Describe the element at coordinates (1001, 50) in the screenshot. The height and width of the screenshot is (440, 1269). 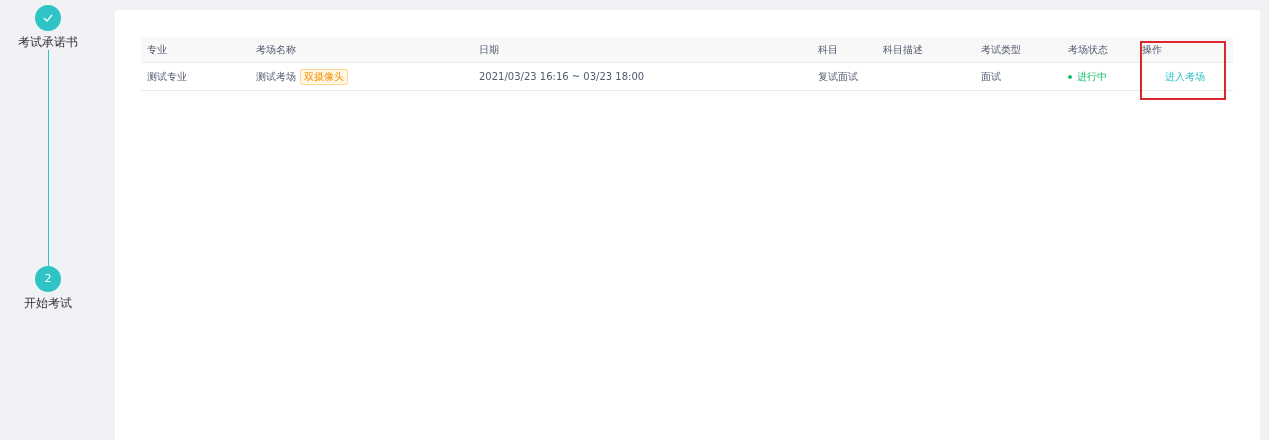
I see `column-header: 考试类型` at that location.